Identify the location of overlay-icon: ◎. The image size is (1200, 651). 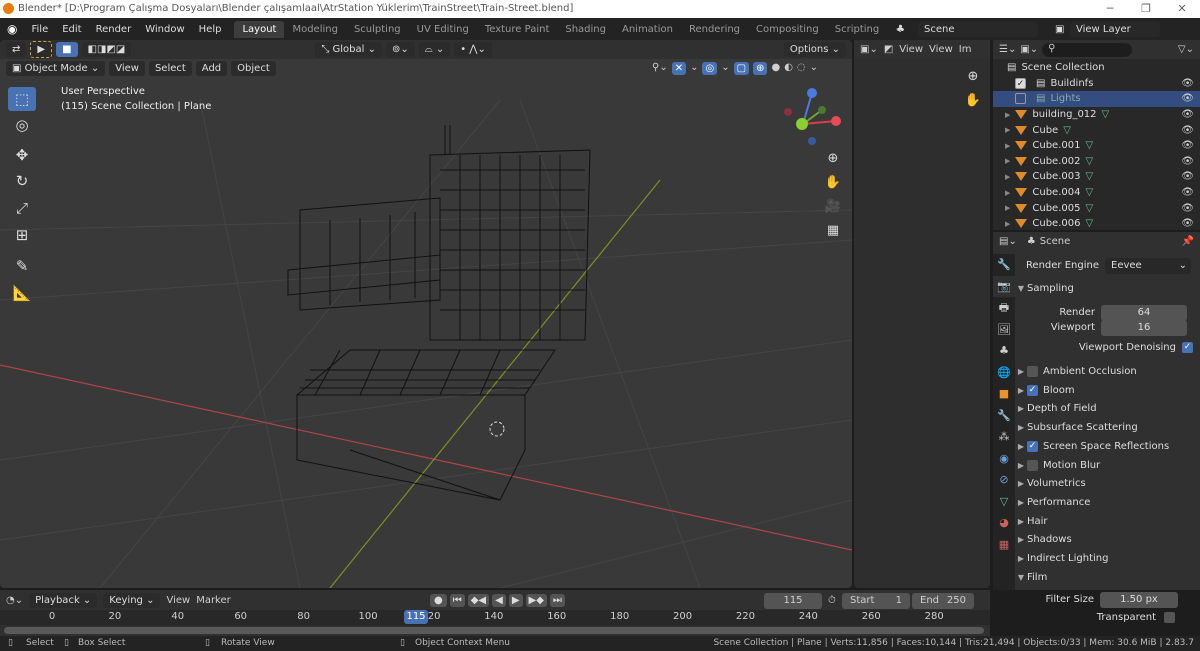
(710, 68).